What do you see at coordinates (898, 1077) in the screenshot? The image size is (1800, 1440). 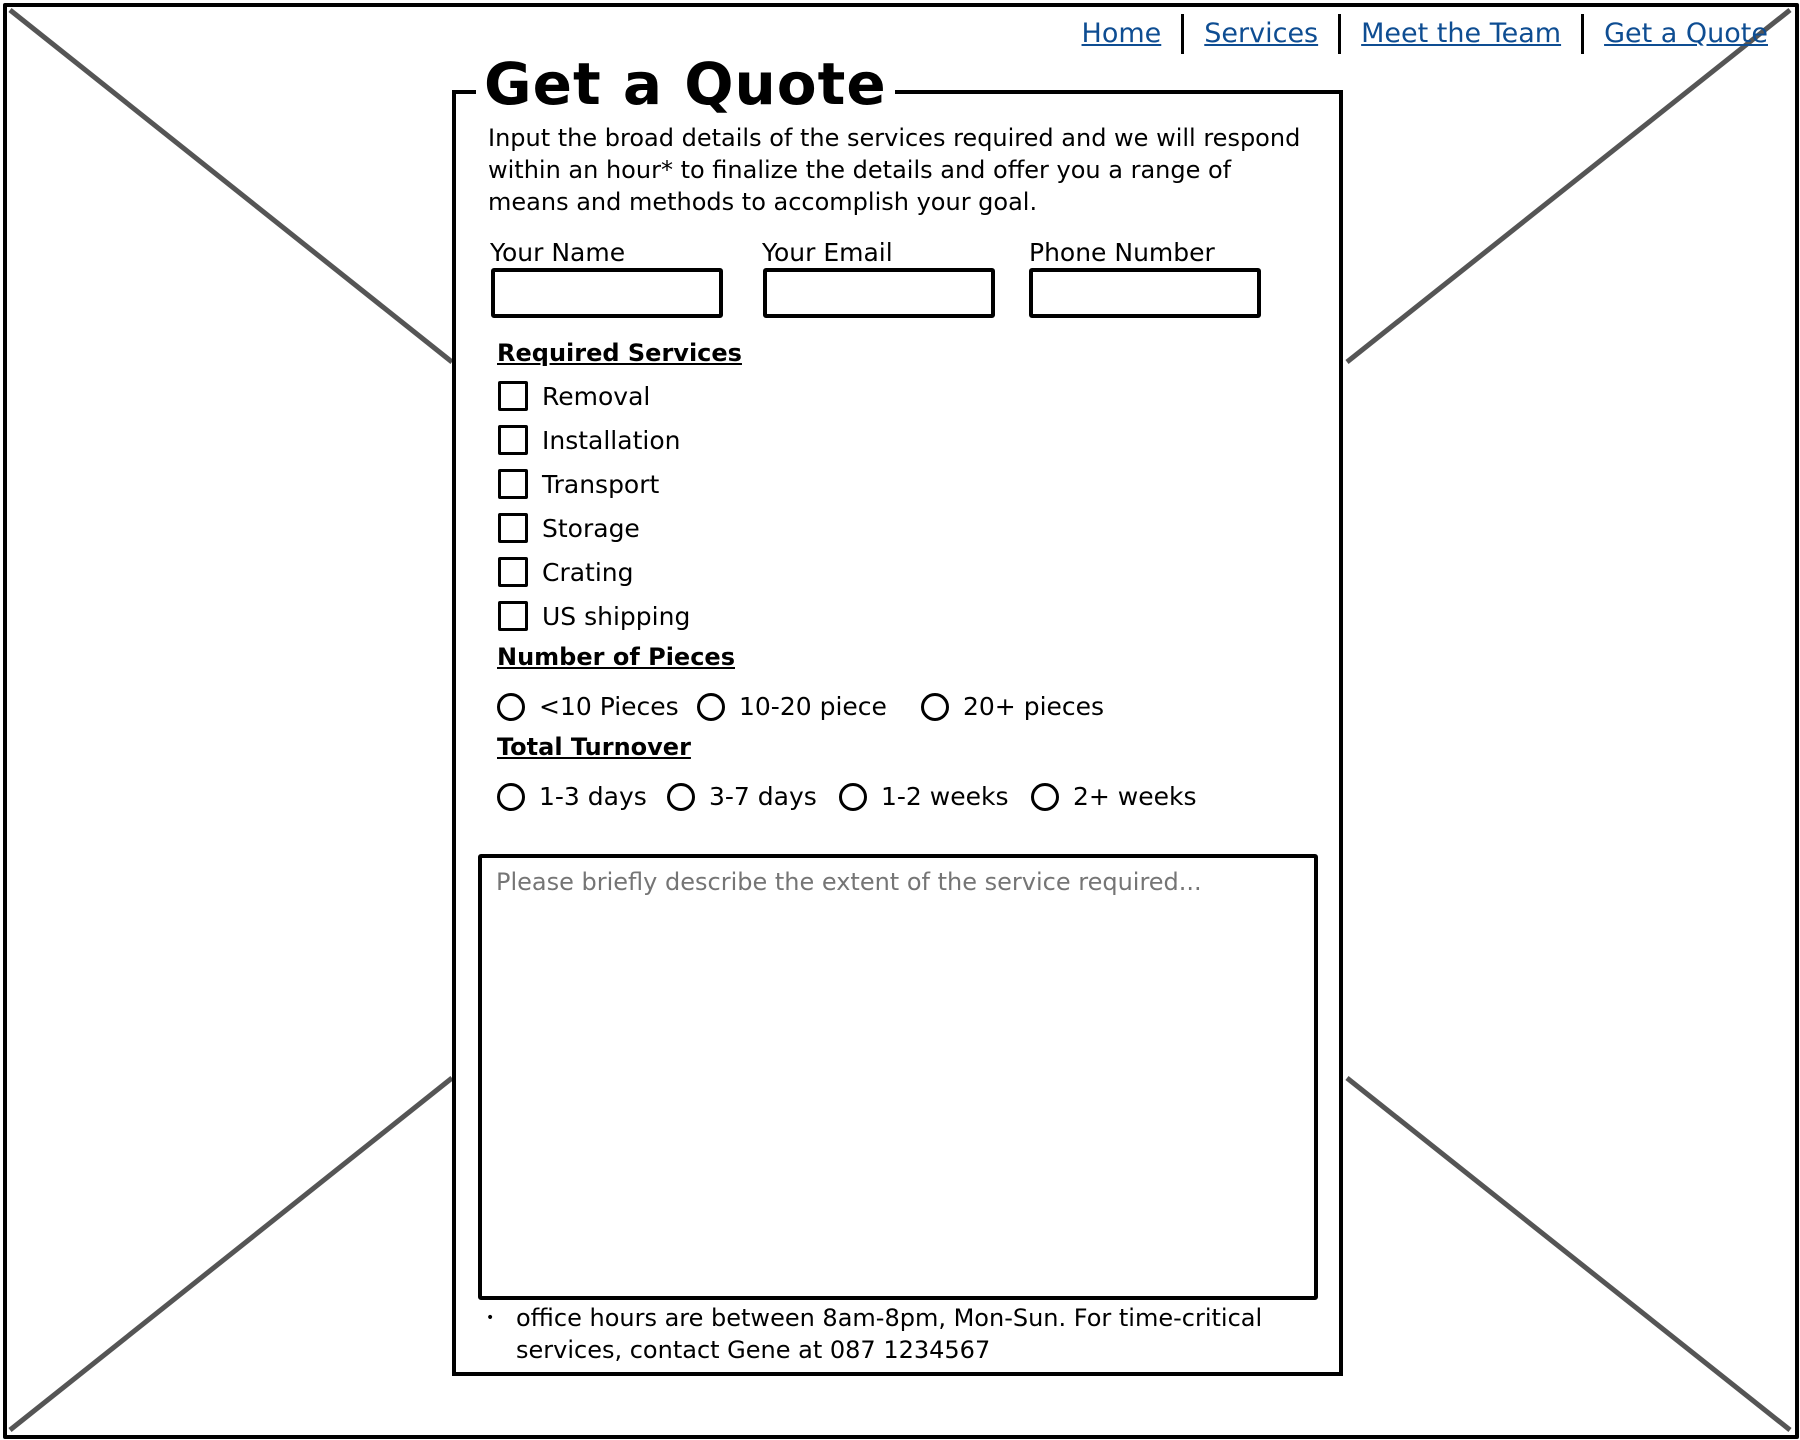 I see `service-description-textarea` at bounding box center [898, 1077].